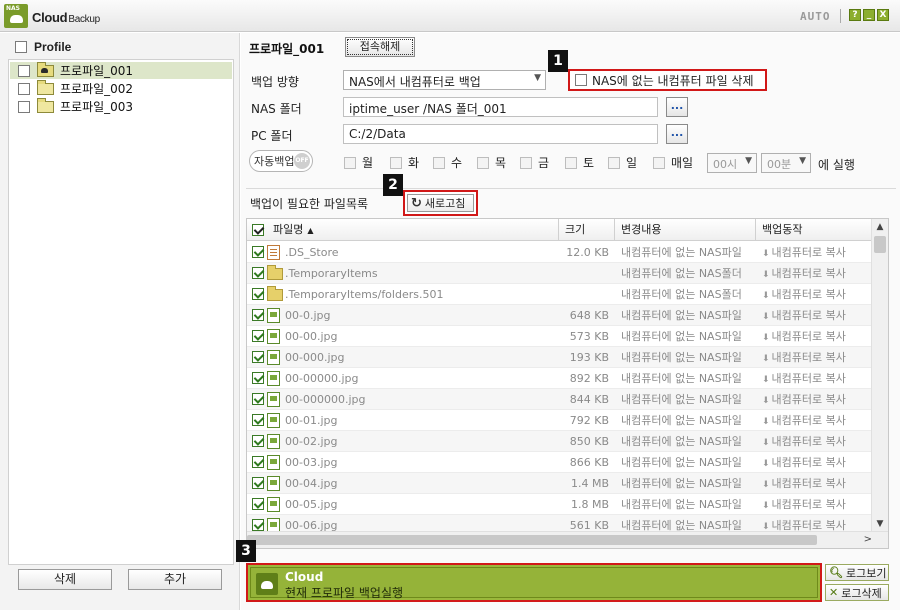  What do you see at coordinates (559, 315) in the screenshot?
I see `table-row: 00-0.jpg 648 KB 내컴퓨터에 없는 NAS파일 ⬇ 내컴퓨터로 복사` at bounding box center [559, 315].